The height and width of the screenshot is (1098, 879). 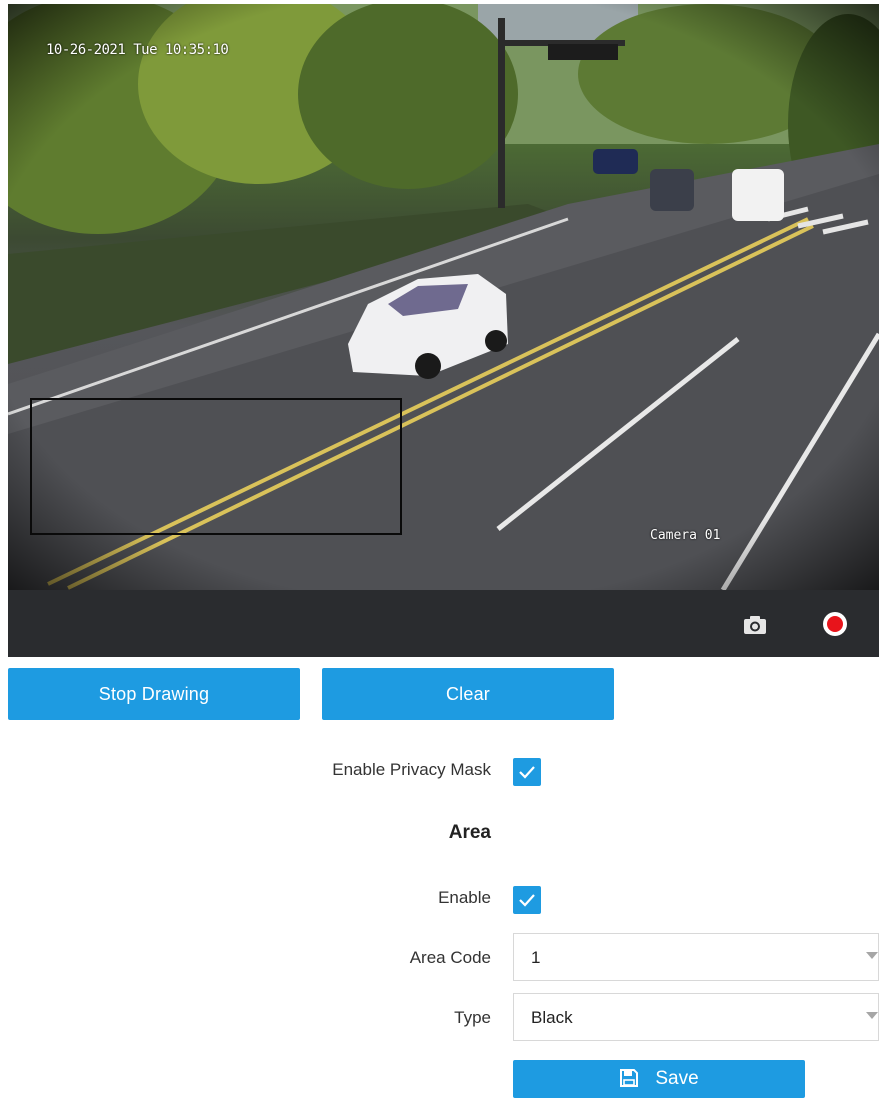 I want to click on save-button: Save, so click(x=659, y=1079).